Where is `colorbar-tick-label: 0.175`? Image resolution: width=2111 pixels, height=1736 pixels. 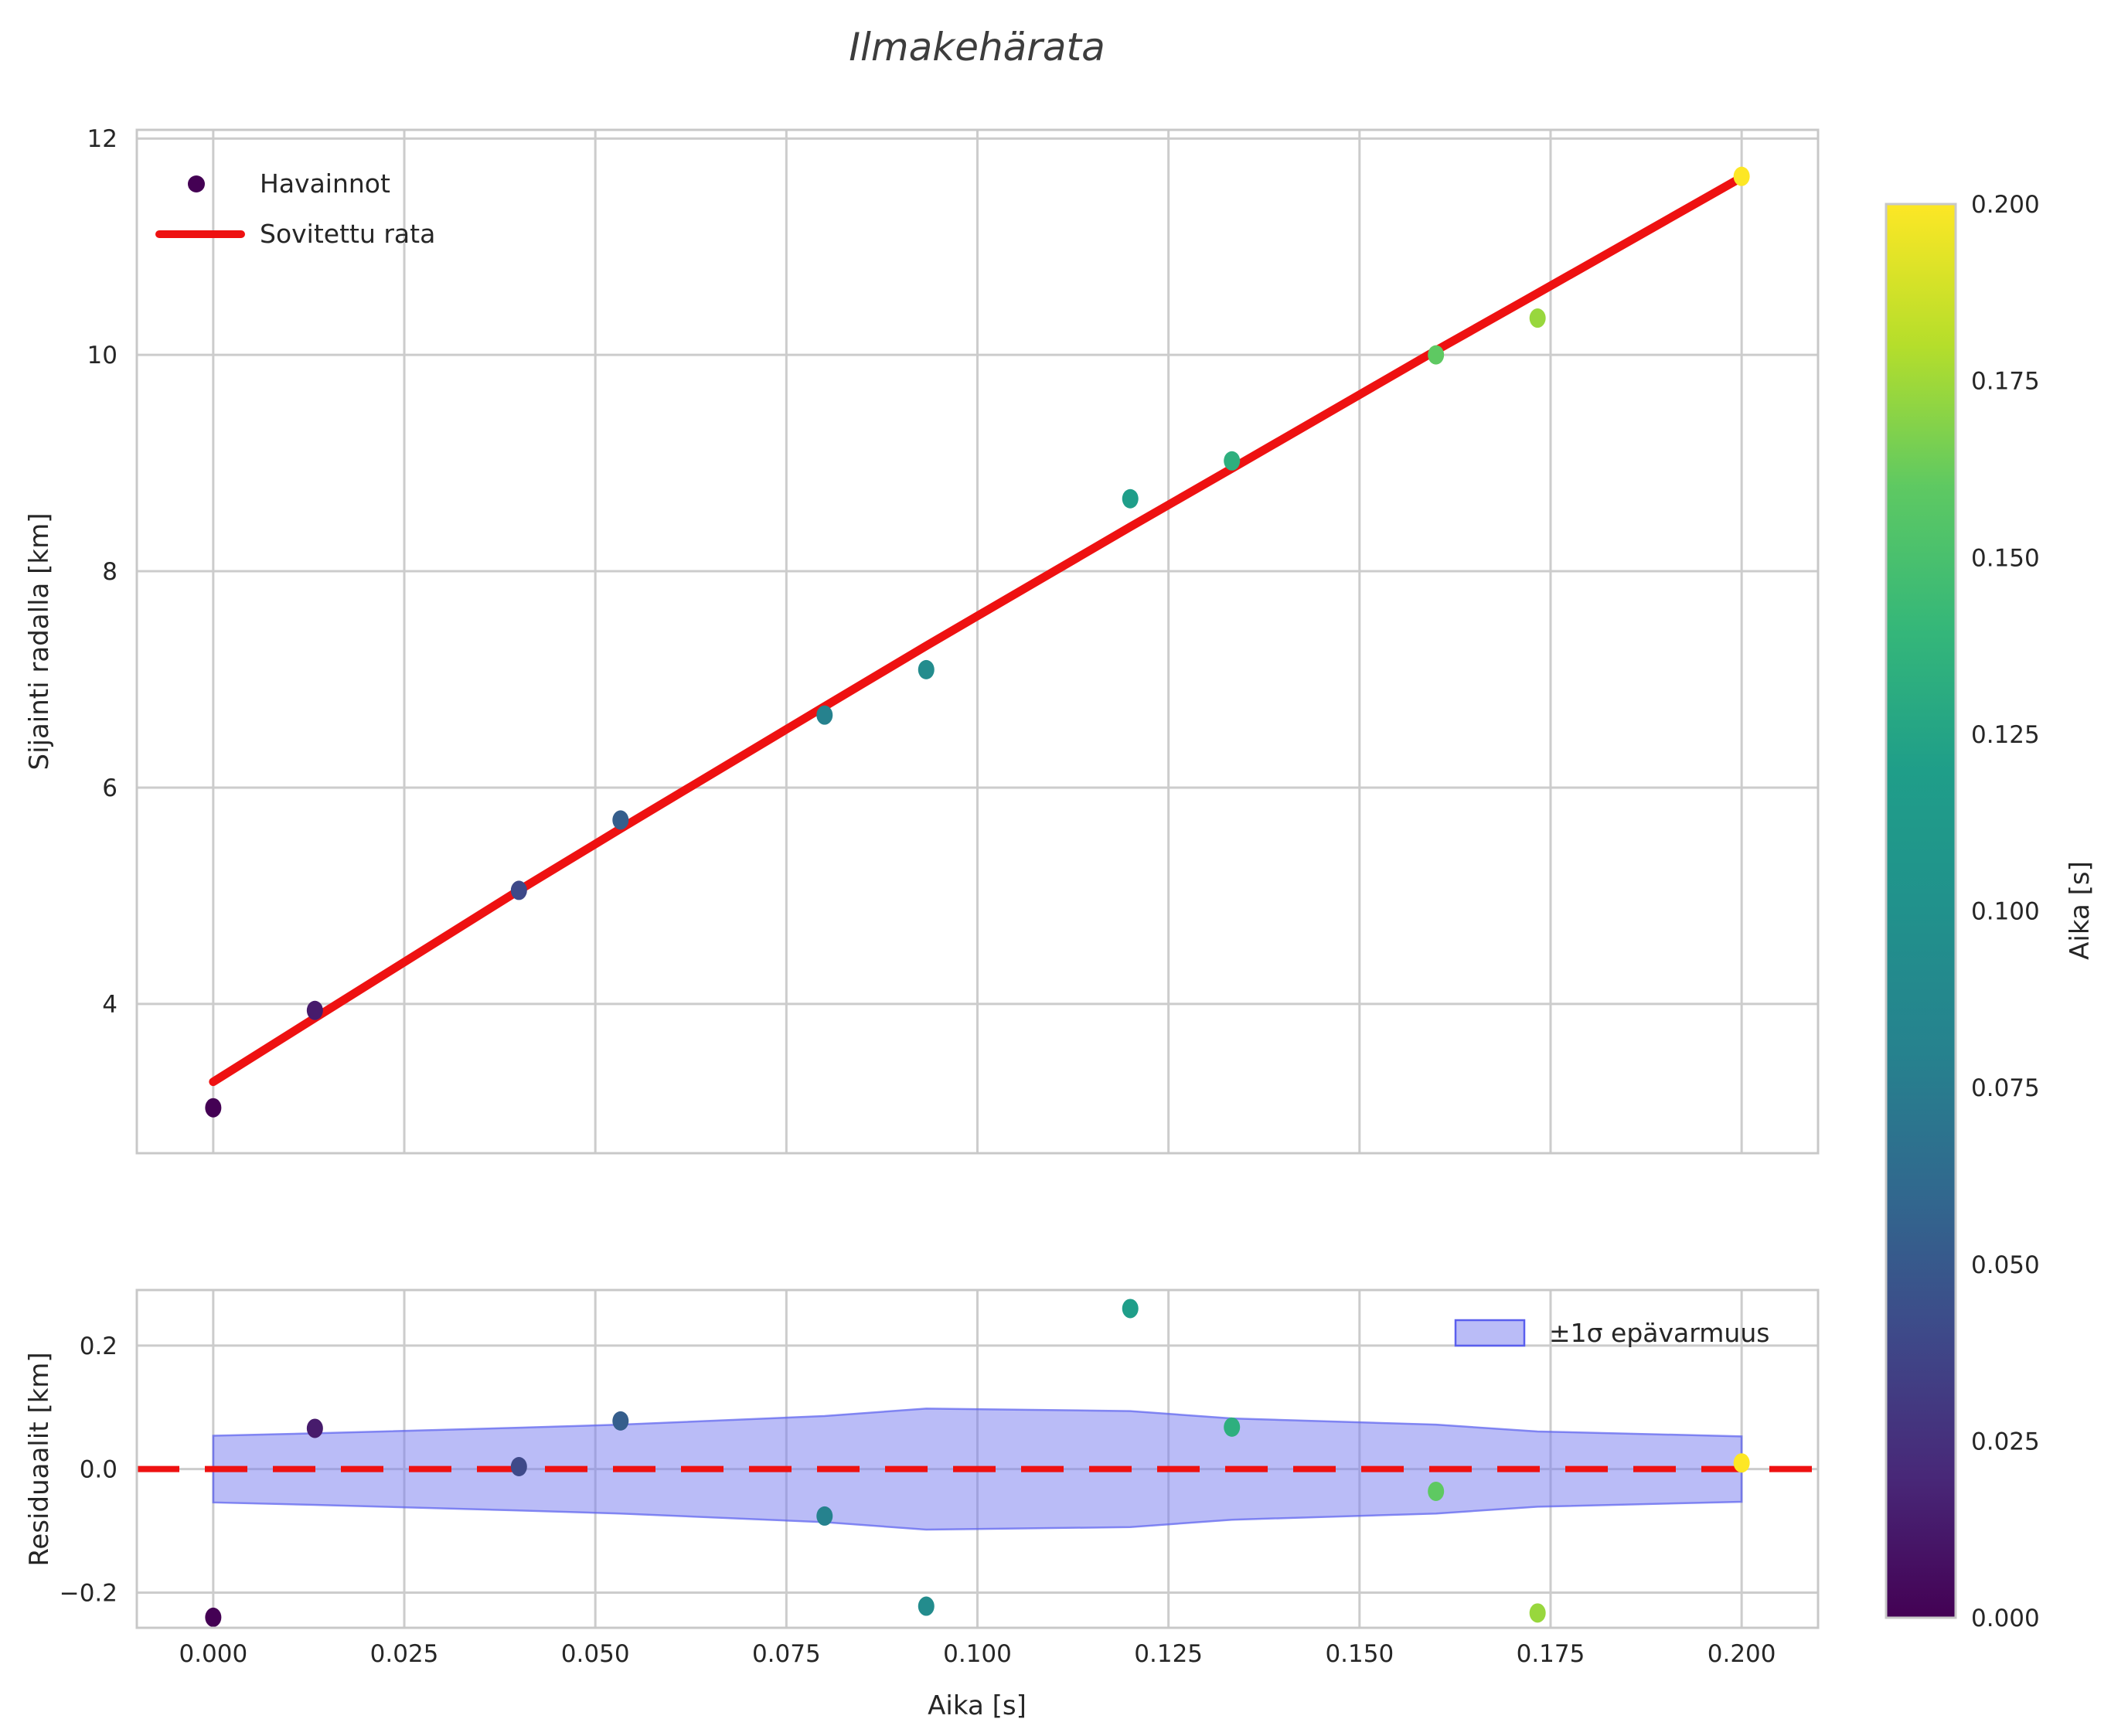
colorbar-tick-label: 0.175 is located at coordinates (2005, 382).